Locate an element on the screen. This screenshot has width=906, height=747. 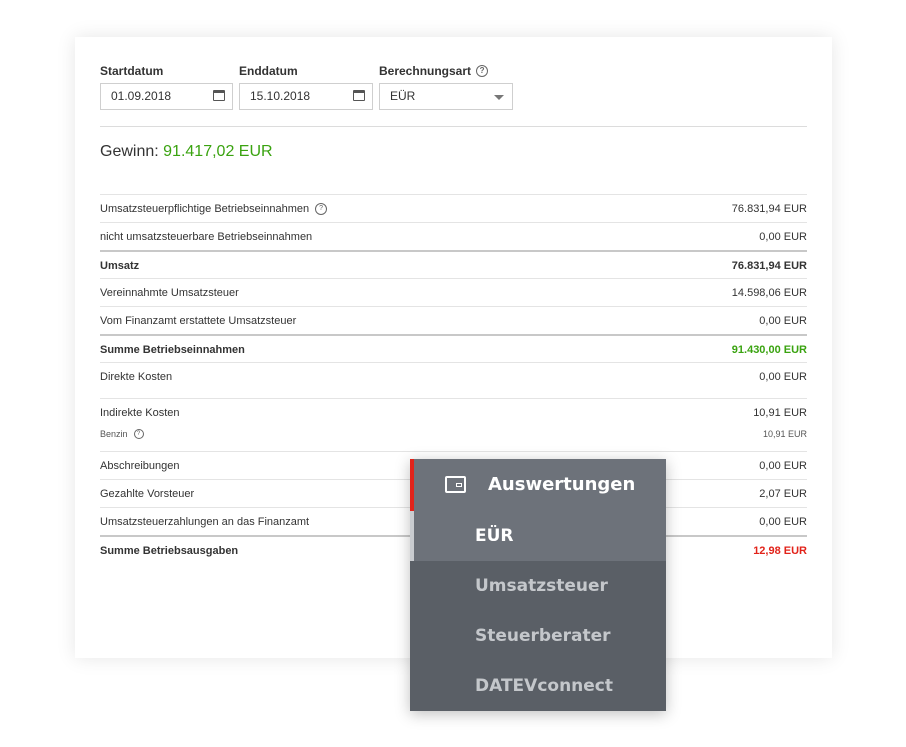
row-label: Umsatzsteuerzahlungen an das Finanzamt is located at coordinates (205, 522).